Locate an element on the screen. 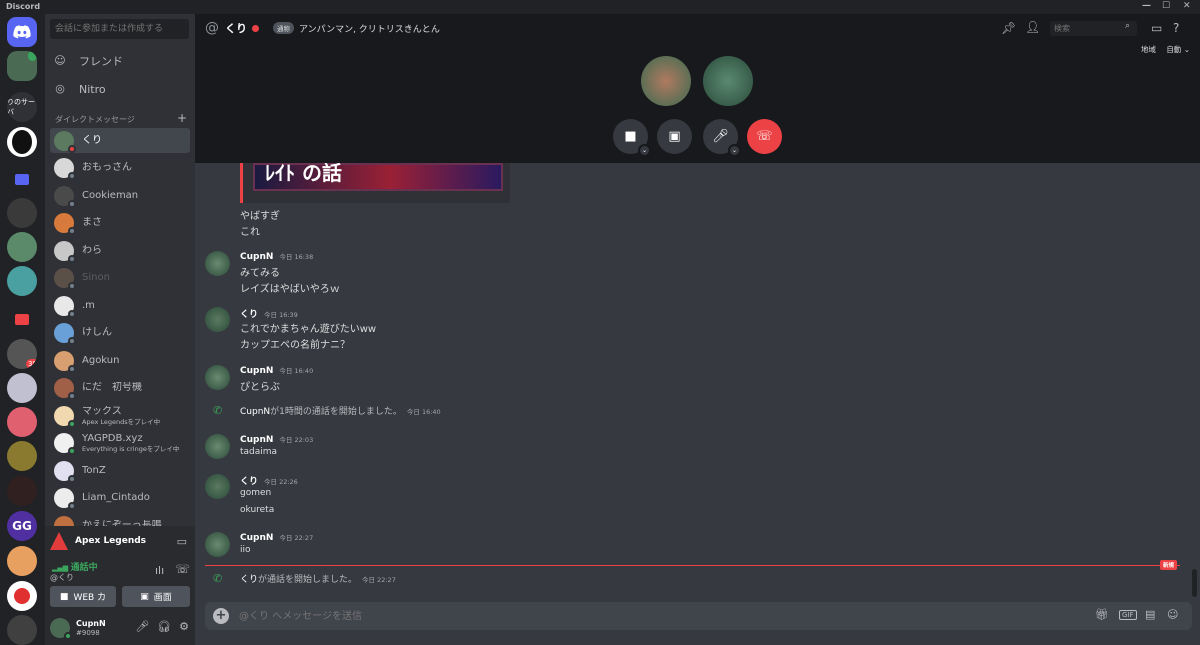 The height and width of the screenshot is (645, 1200). message-text: みてみる is located at coordinates (260, 273).